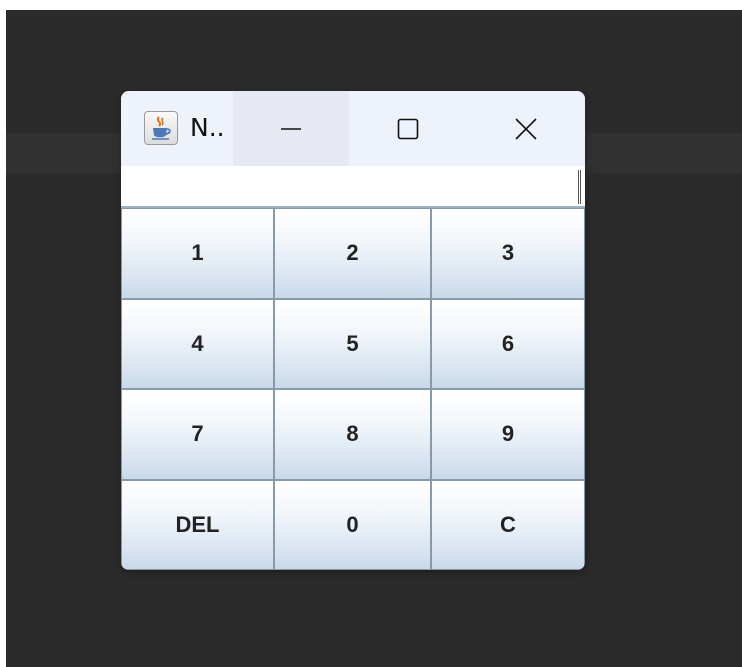 The width and height of the screenshot is (742, 667). I want to click on java-coffee-icon, so click(161, 128).